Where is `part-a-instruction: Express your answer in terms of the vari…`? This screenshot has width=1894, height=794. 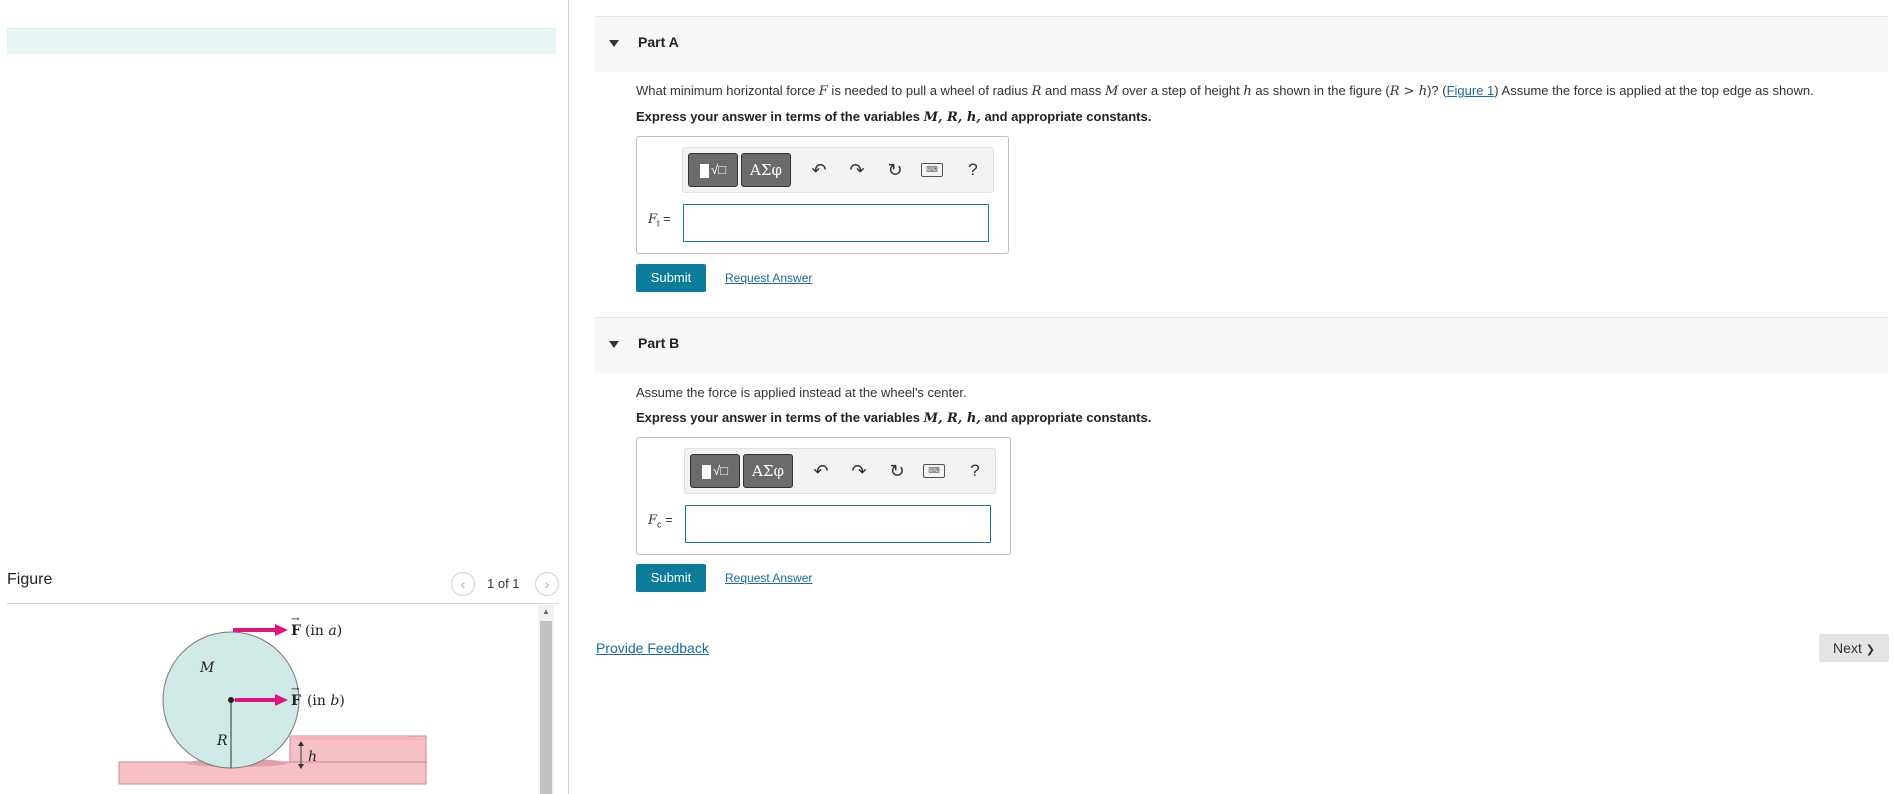
part-a-instruction: Express your answer in terms of the vari… is located at coordinates (894, 117).